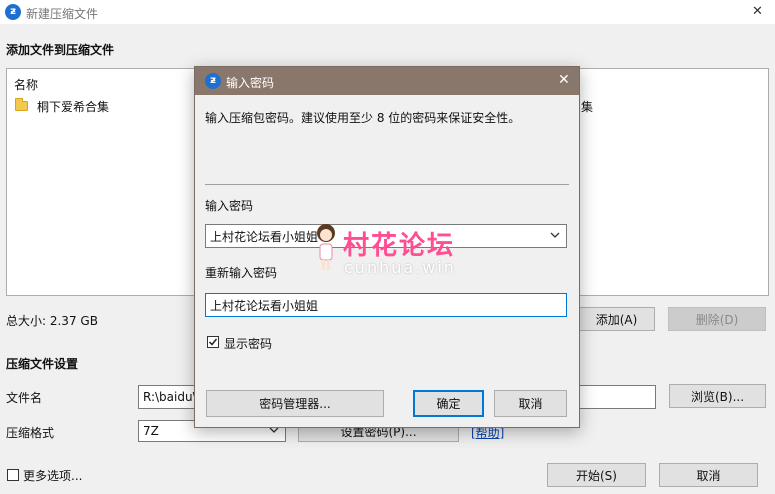 The width and height of the screenshot is (775, 494). Describe the element at coordinates (52, 321) in the screenshot. I see `total-size-label: 总大小: 2.37 GB` at that location.